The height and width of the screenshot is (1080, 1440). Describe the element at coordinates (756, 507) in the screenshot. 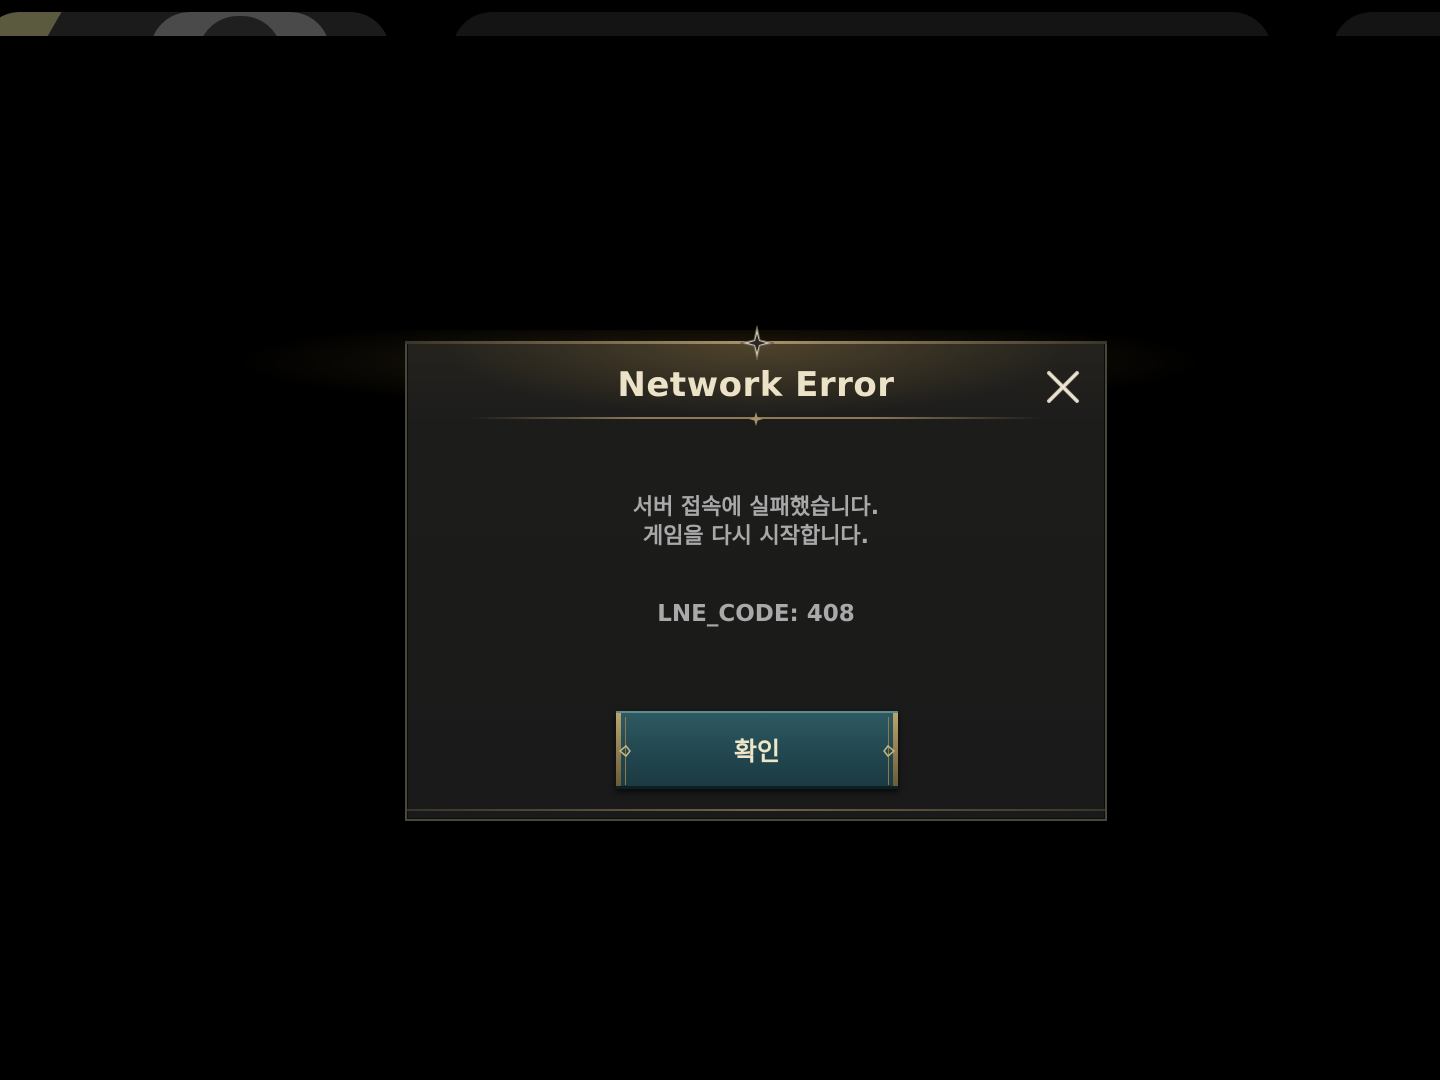

I see `error-message-line: 서버 접속에 실패했습니다.` at that location.